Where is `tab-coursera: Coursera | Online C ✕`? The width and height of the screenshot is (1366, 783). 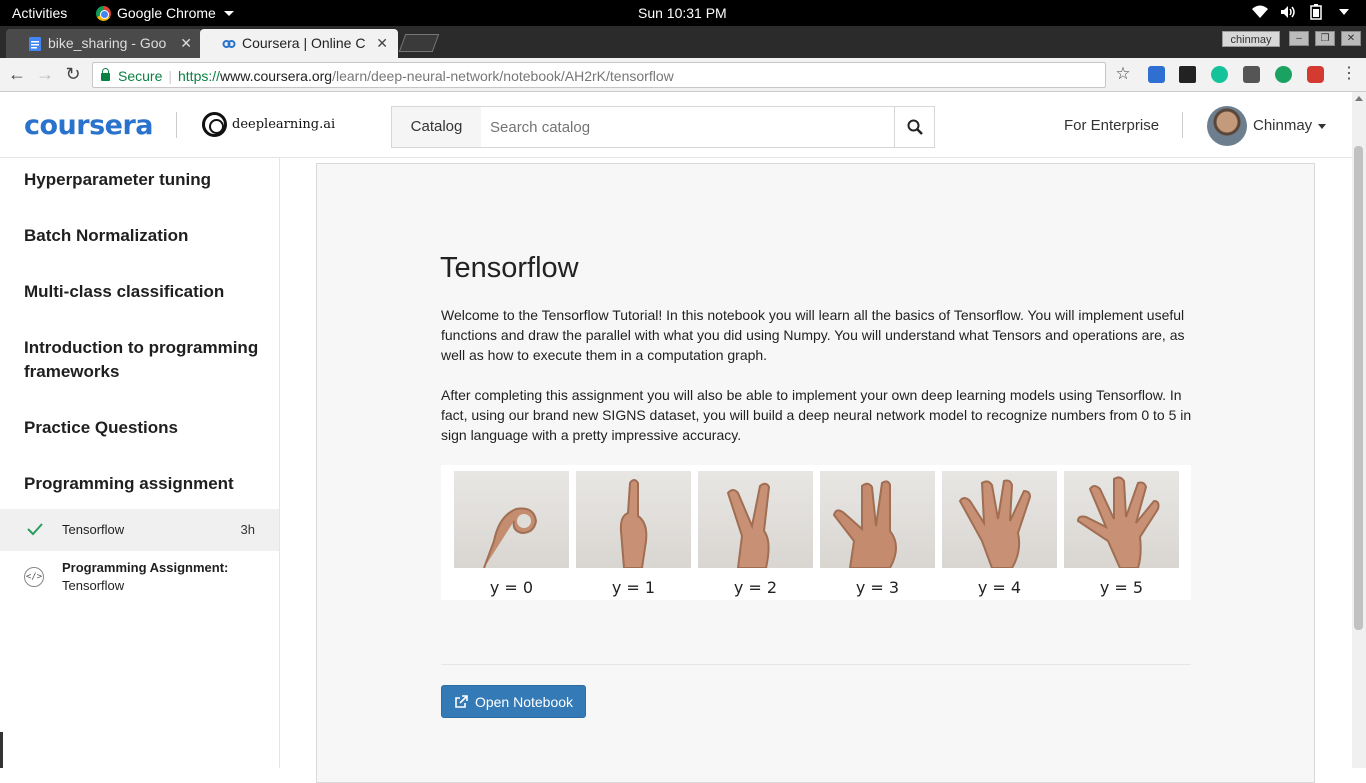
tab-coursera: Coursera | Online C ✕ is located at coordinates (299, 43).